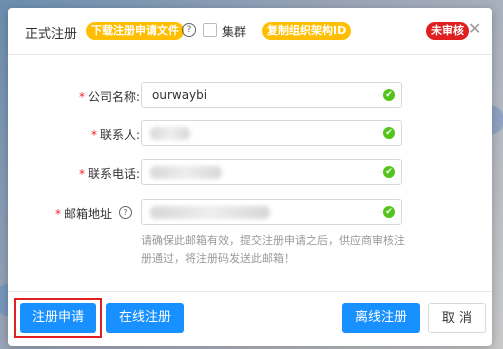 Image resolution: width=503 pixels, height=349 pixels. I want to click on cluster-checkbox-label: 集群, so click(234, 32).